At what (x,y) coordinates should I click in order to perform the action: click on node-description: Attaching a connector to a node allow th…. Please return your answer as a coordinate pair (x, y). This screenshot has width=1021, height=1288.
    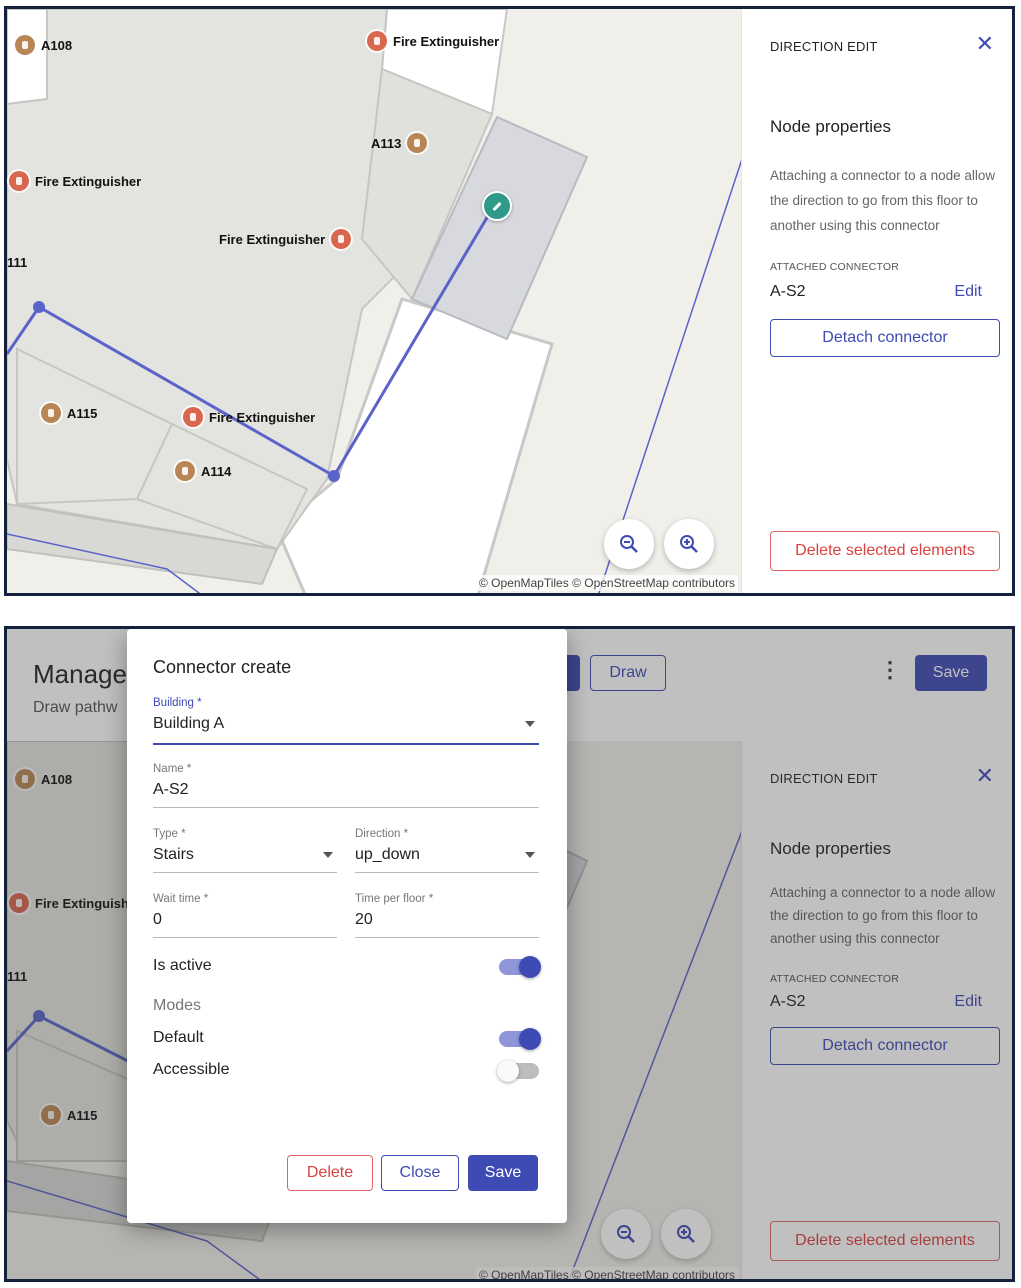
    Looking at the image, I should click on (883, 200).